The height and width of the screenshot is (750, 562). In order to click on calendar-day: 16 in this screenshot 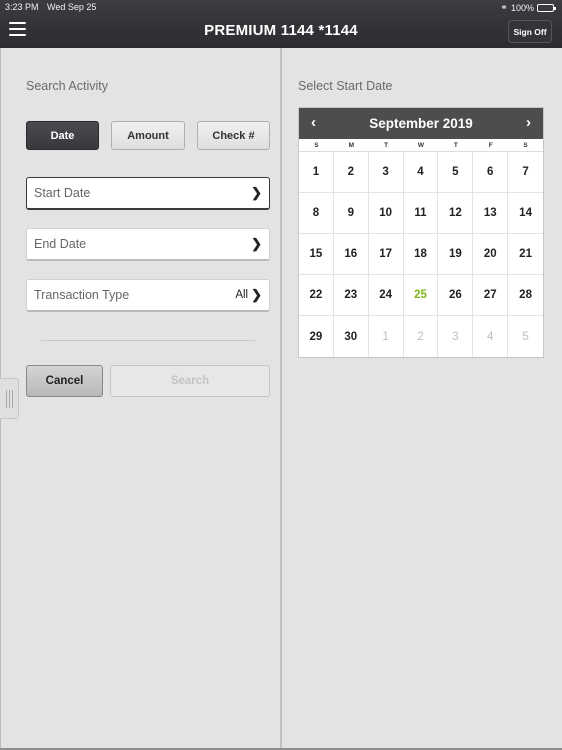, I will do `click(351, 254)`.